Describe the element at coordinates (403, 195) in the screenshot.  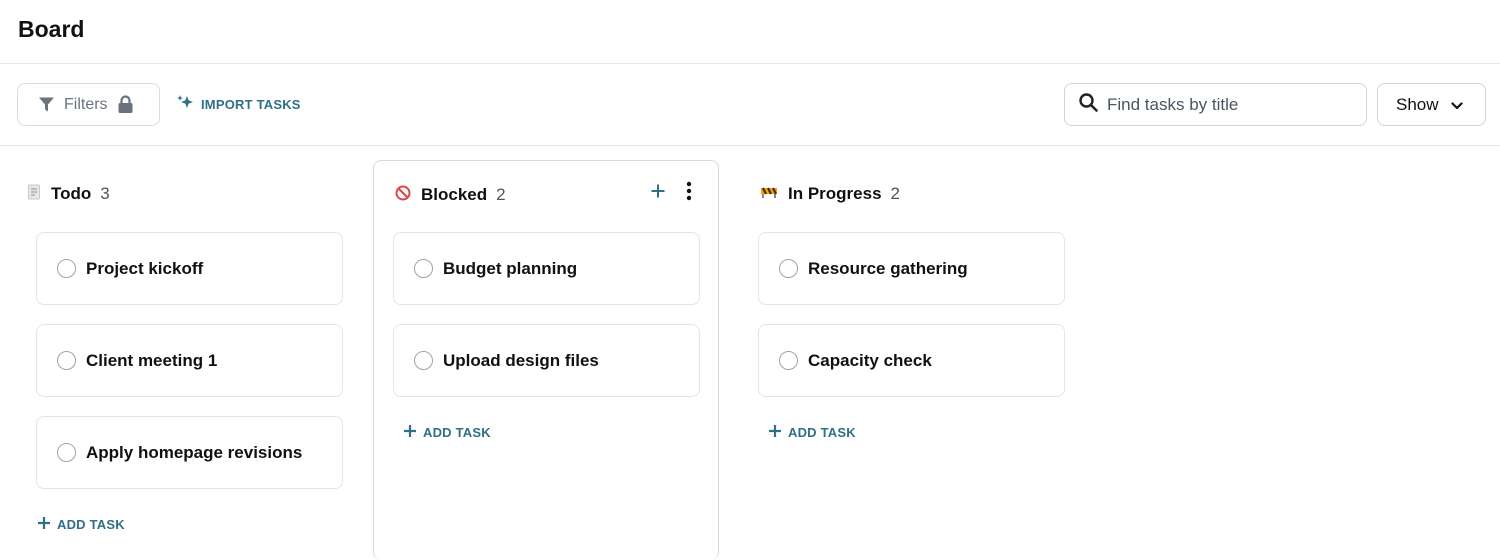
I see `no-entry-icon` at that location.